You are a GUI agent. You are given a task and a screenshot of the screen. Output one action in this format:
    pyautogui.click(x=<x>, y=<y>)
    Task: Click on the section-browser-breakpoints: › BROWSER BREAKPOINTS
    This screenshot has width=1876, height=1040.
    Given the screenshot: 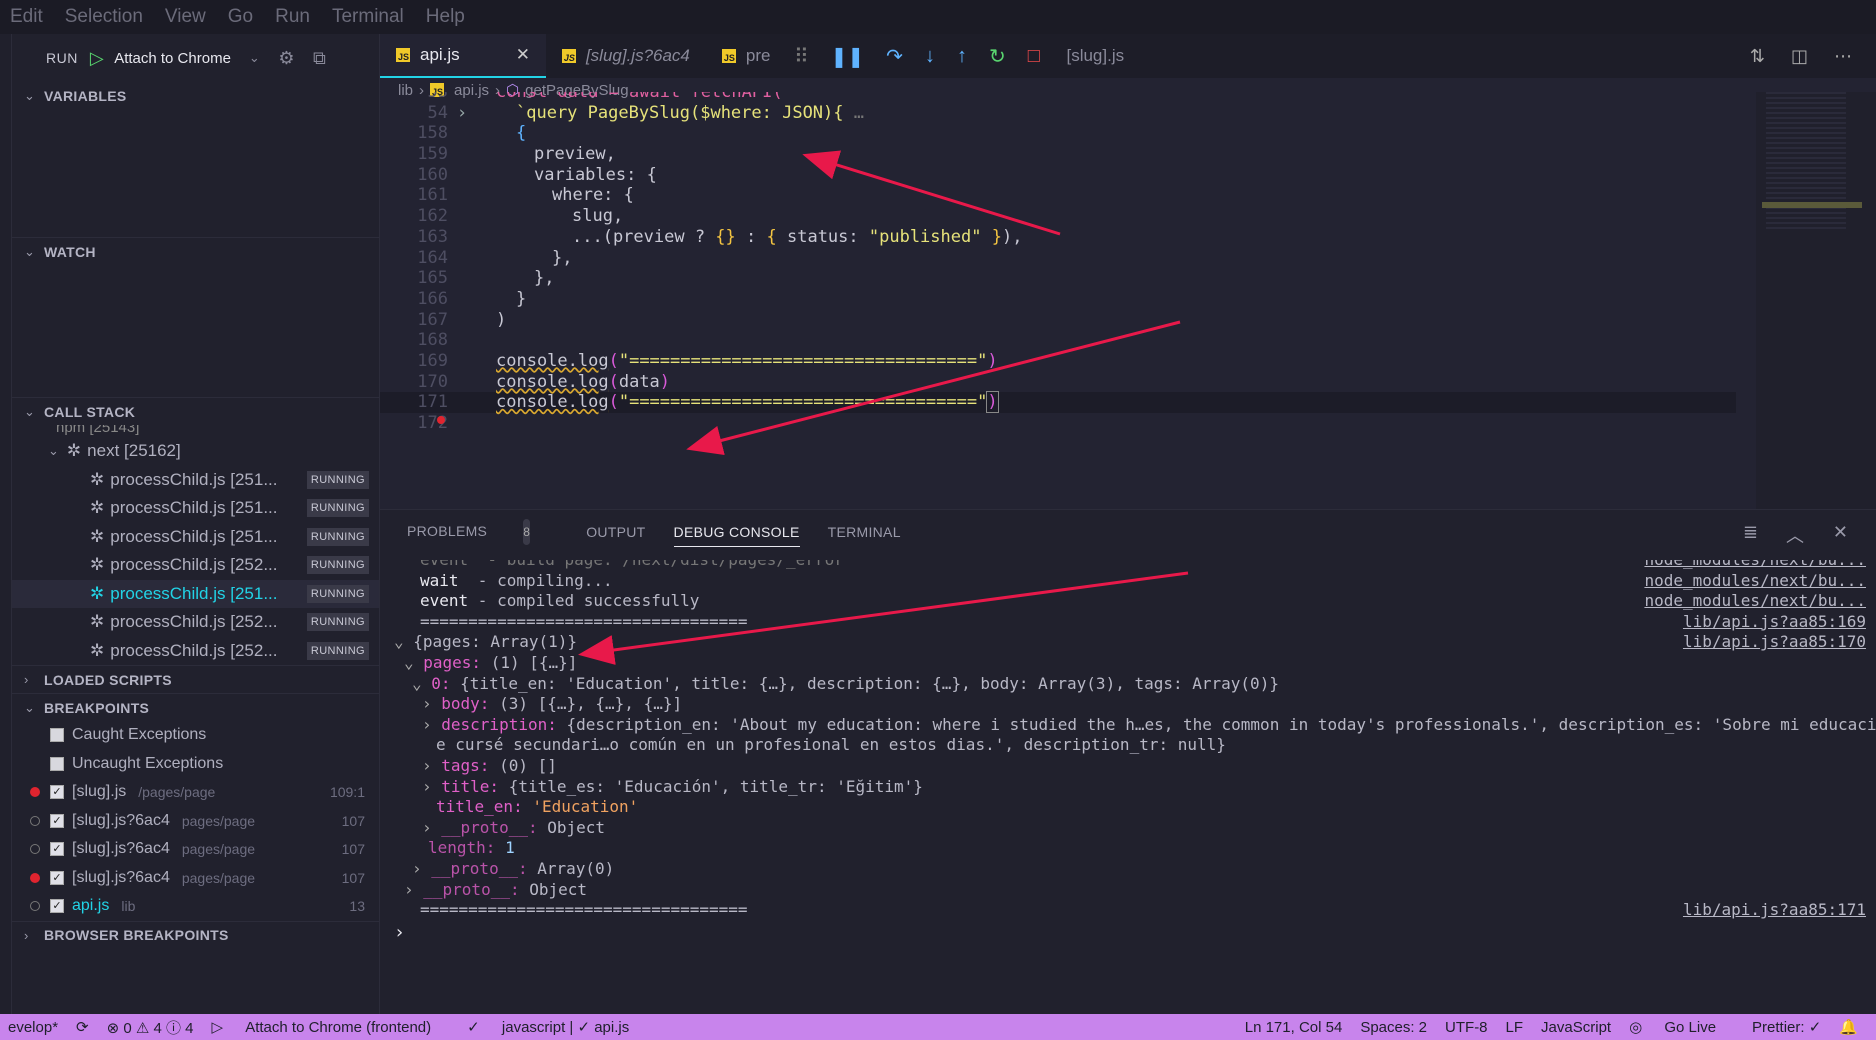 What is the action you would take?
    pyautogui.click(x=195, y=934)
    